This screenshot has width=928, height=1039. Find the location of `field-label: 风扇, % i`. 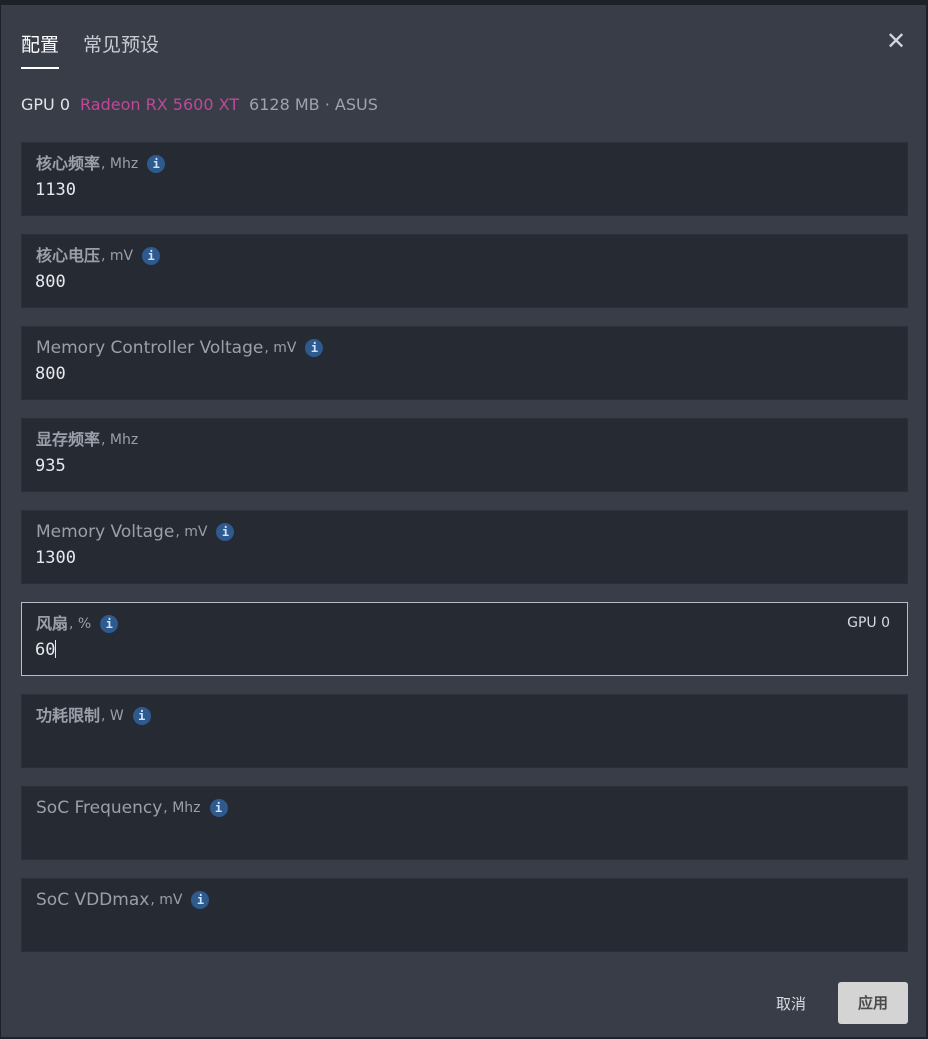

field-label: 风扇, % i is located at coordinates (77, 624).